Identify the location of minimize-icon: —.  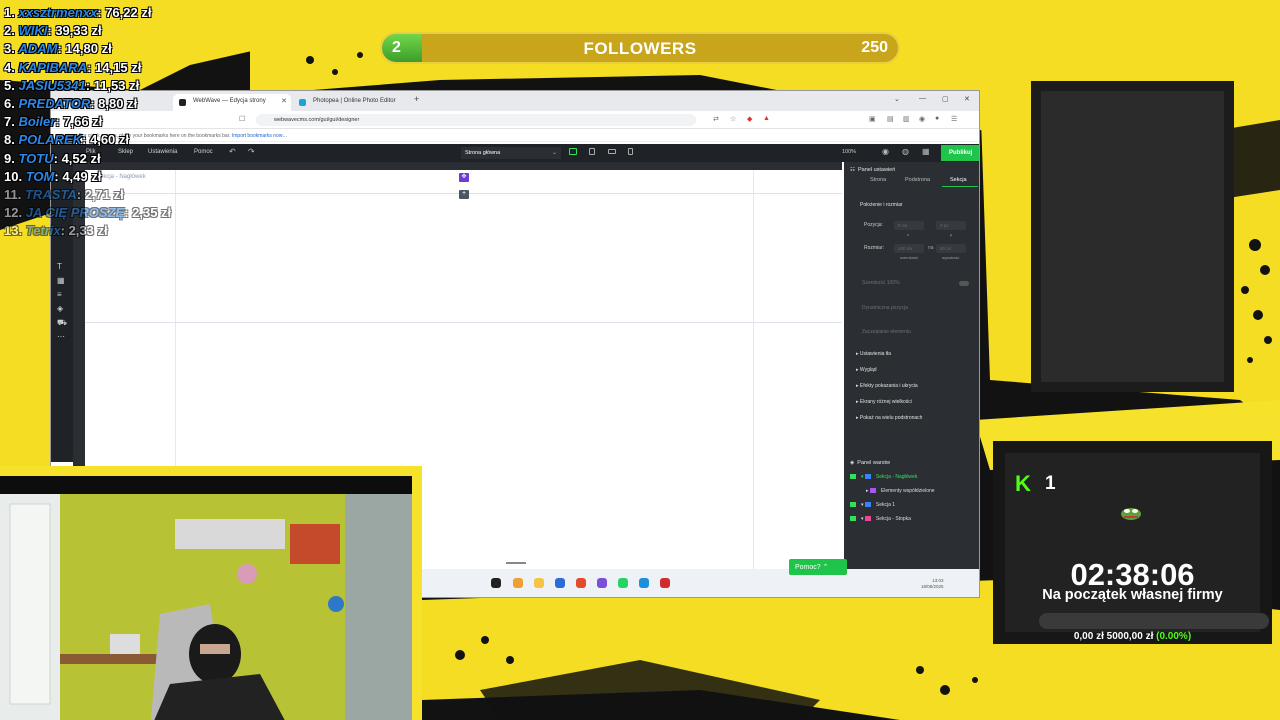
(922, 98).